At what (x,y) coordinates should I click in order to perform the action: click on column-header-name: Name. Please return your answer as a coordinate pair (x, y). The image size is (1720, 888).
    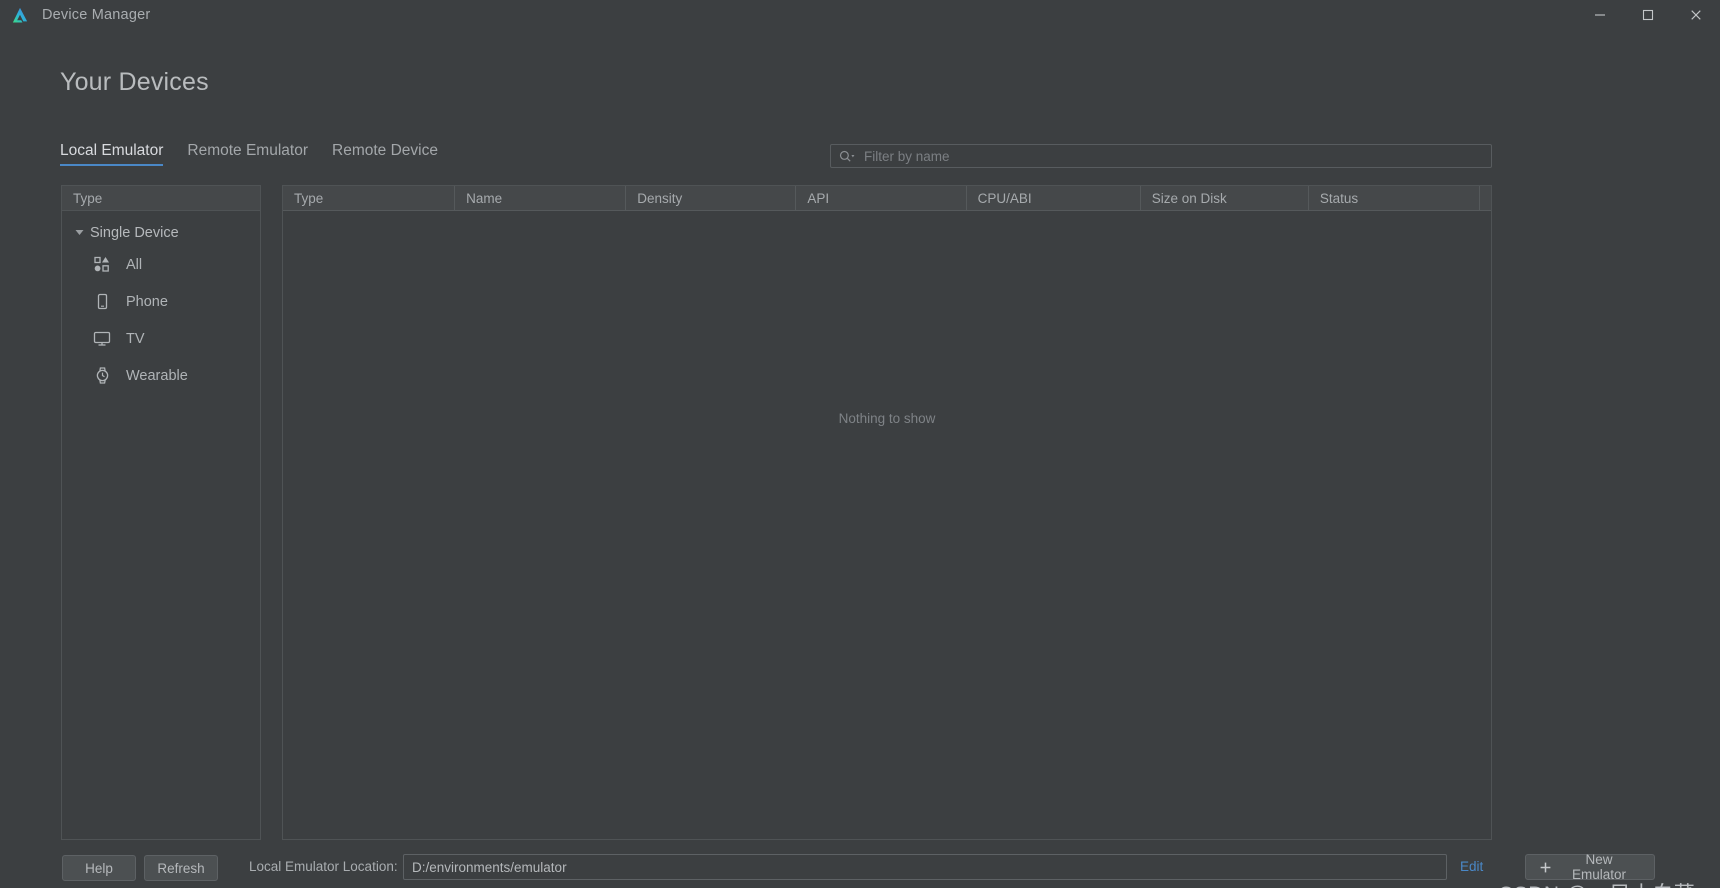
    Looking at the image, I should click on (541, 198).